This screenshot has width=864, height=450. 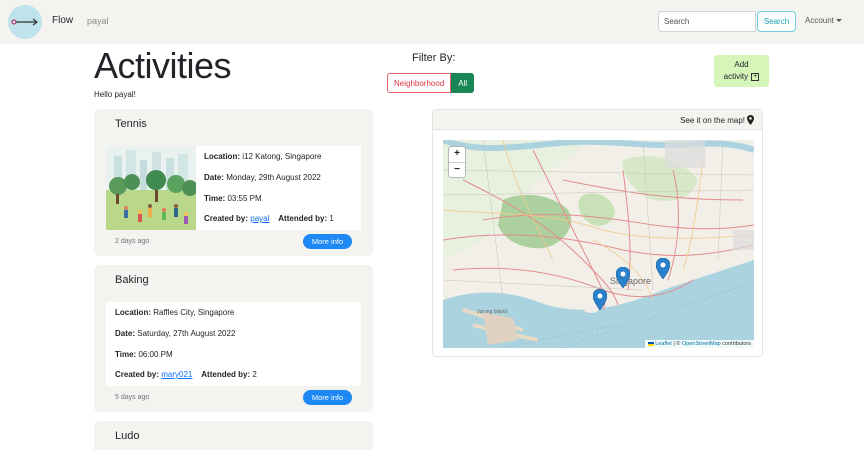 I want to click on osm-link: OpenStreetMap, so click(x=701, y=344).